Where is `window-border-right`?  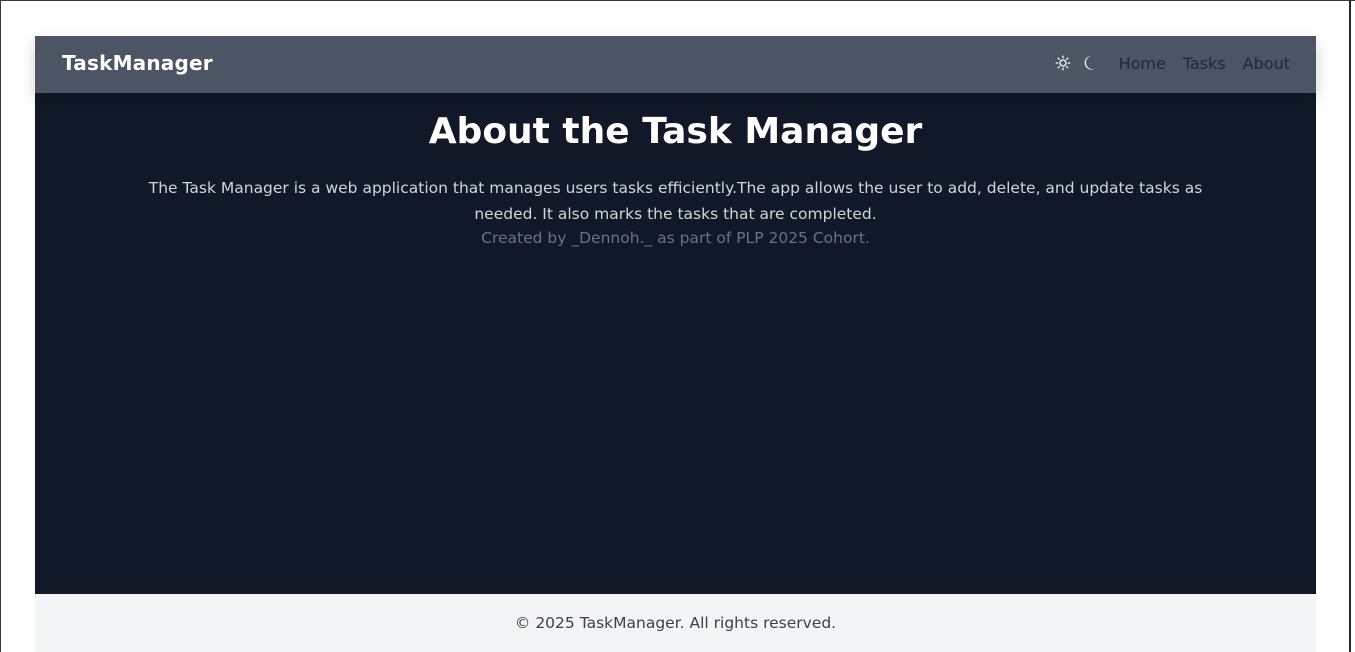
window-border-right is located at coordinates (1350, 326).